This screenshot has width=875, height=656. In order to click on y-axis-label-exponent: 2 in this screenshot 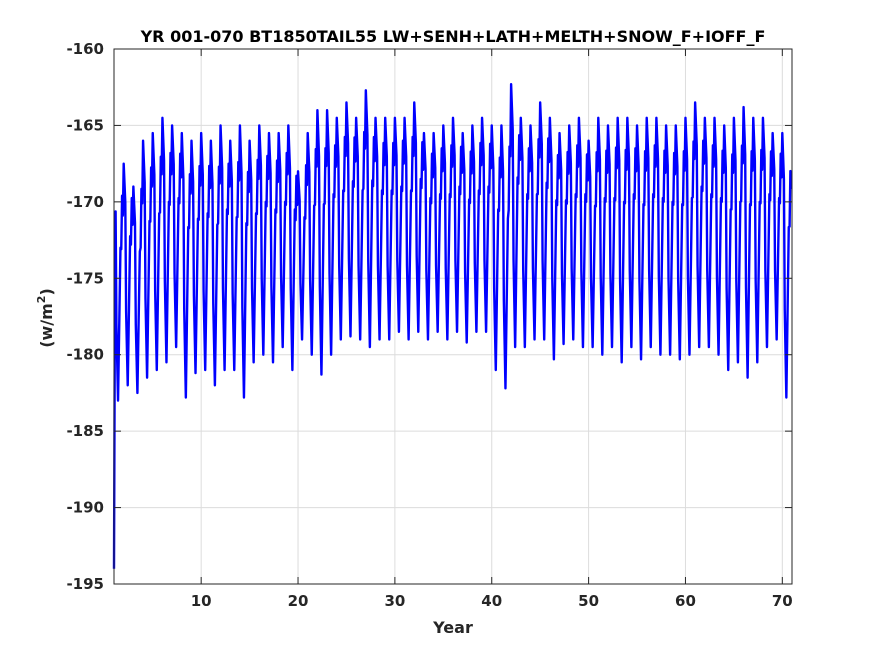, I will do `click(41, 300)`.